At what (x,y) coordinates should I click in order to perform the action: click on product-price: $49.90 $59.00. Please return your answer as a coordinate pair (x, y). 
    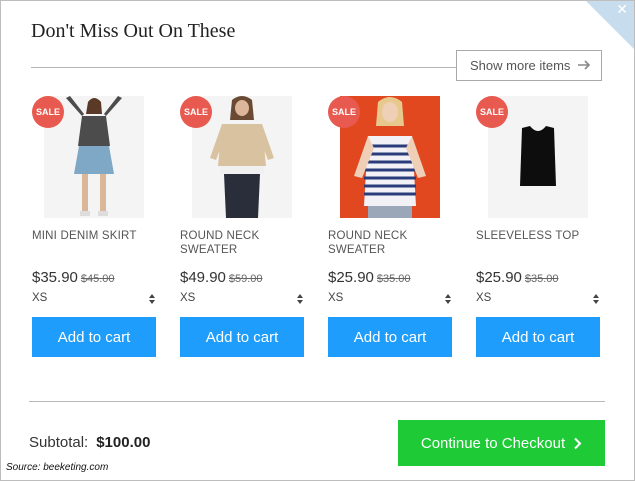
    Looking at the image, I should click on (221, 277).